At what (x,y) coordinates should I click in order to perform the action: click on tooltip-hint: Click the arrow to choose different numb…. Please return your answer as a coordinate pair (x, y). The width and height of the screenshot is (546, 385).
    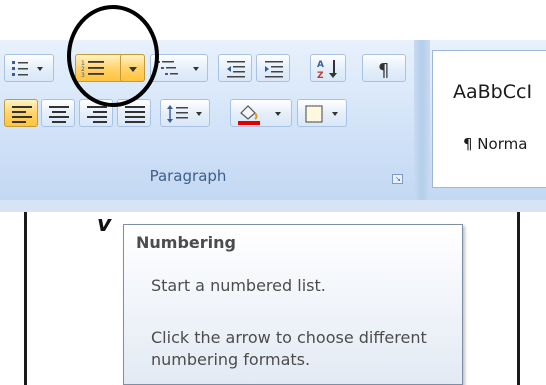
    Looking at the image, I should click on (289, 348).